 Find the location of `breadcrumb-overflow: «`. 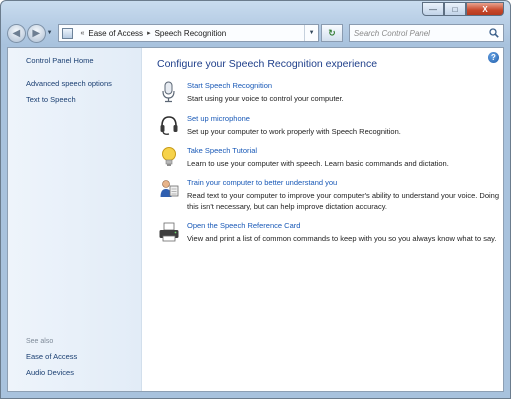

breadcrumb-overflow: « is located at coordinates (82, 33).